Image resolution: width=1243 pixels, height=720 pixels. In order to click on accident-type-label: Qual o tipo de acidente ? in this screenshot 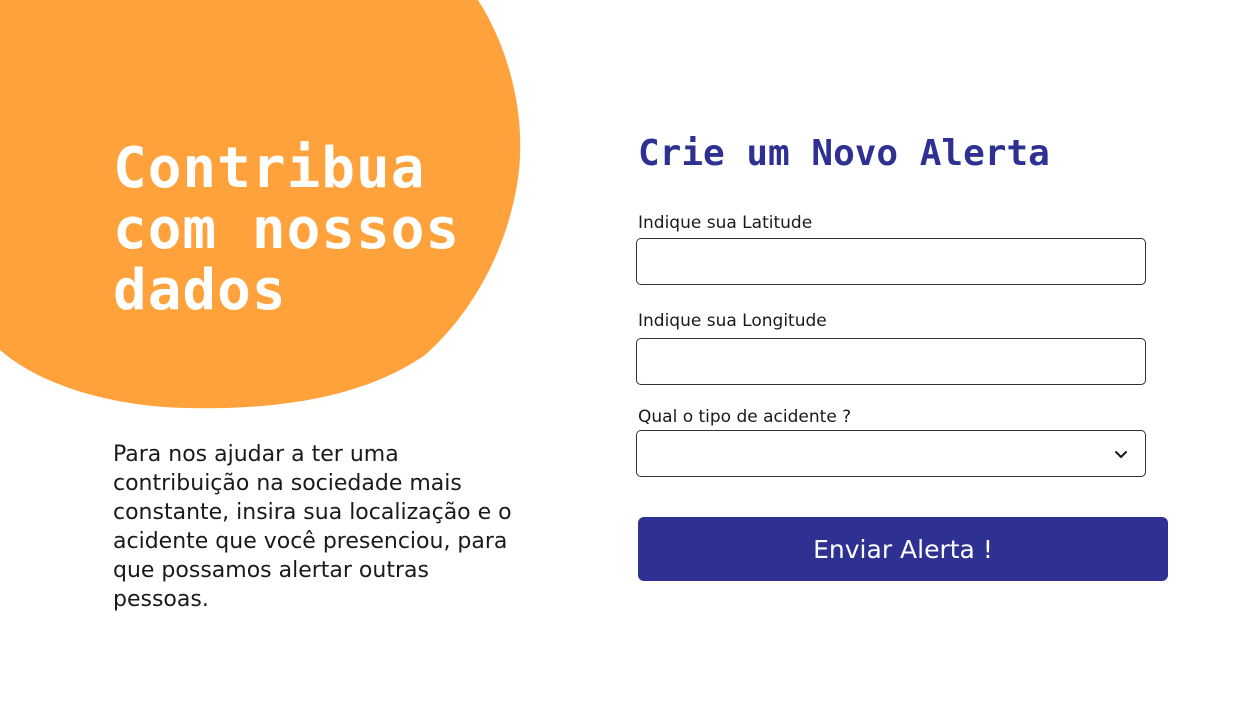, I will do `click(745, 417)`.